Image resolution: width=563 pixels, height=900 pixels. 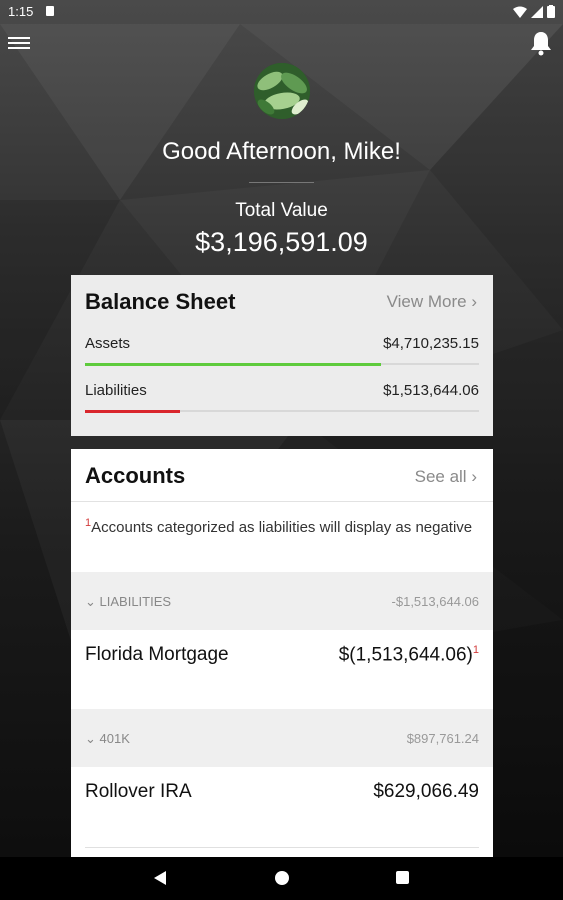 I want to click on group-header-liabilities: ⌄ LIABILITIES -$1,513,644.06, so click(x=282, y=601).